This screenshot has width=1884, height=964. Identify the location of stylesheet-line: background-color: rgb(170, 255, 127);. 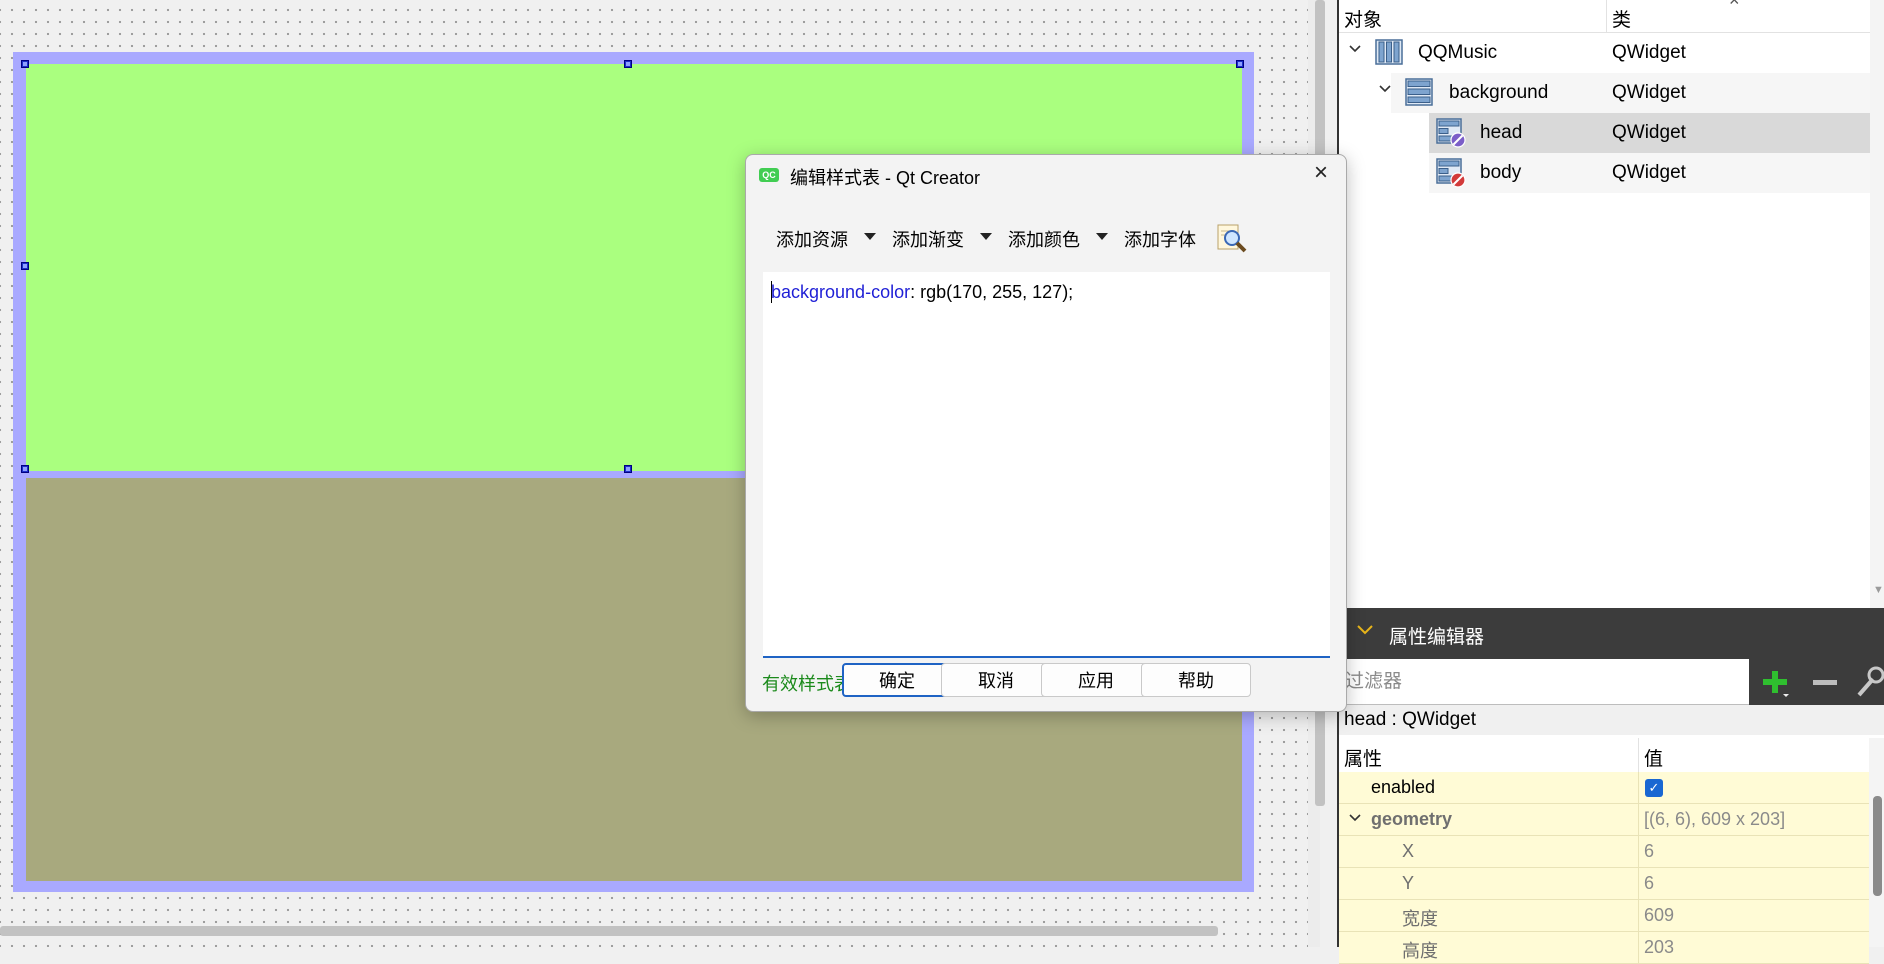
(922, 292).